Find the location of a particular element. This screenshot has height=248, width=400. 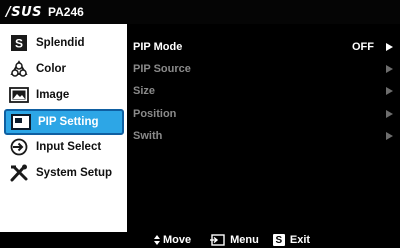

row-label: Swith is located at coordinates (148, 136).